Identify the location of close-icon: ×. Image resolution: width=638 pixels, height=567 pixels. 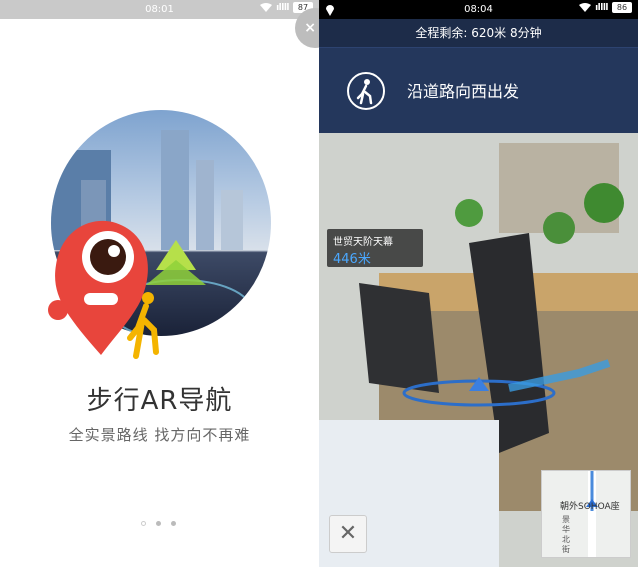
(310, 28).